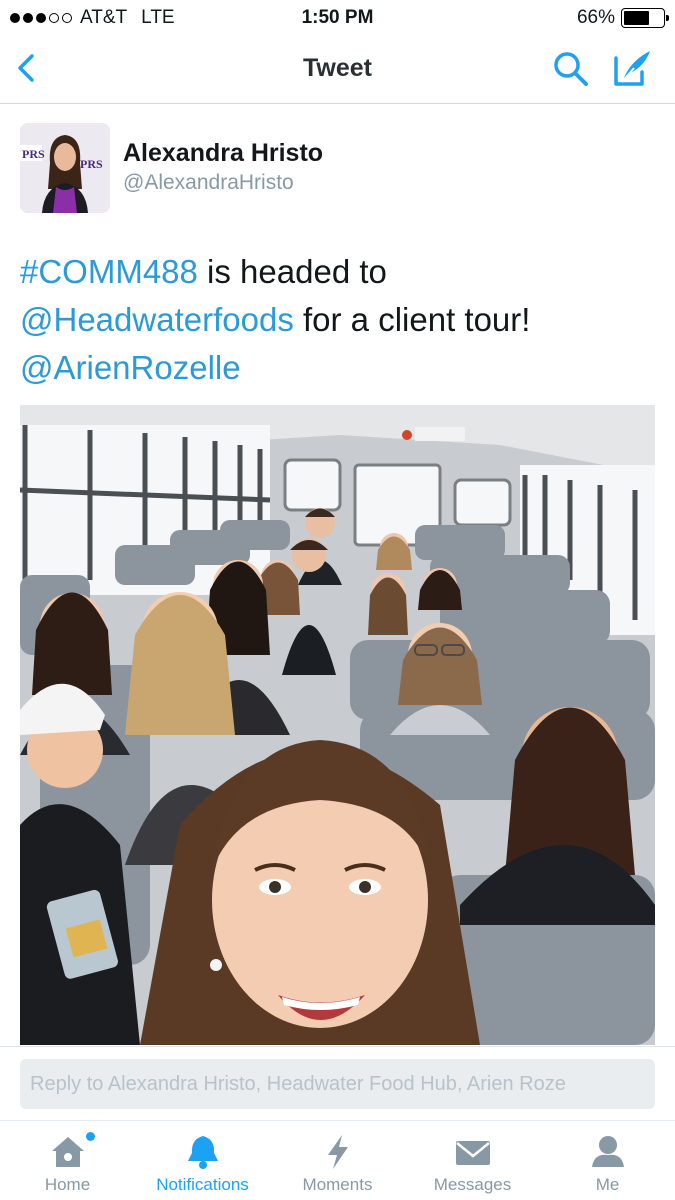 The width and height of the screenshot is (675, 1200). Describe the element at coordinates (130, 367) in the screenshot. I see `mention-link: @ArienRozelle` at that location.